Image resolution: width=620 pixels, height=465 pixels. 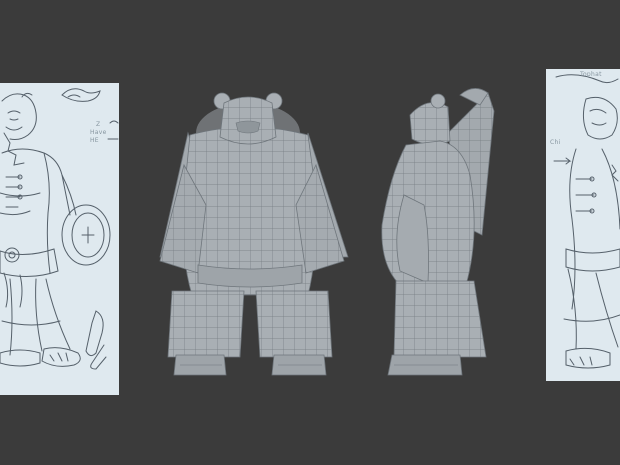 I want to click on sketch-note-5: Chi, so click(x=555, y=142).